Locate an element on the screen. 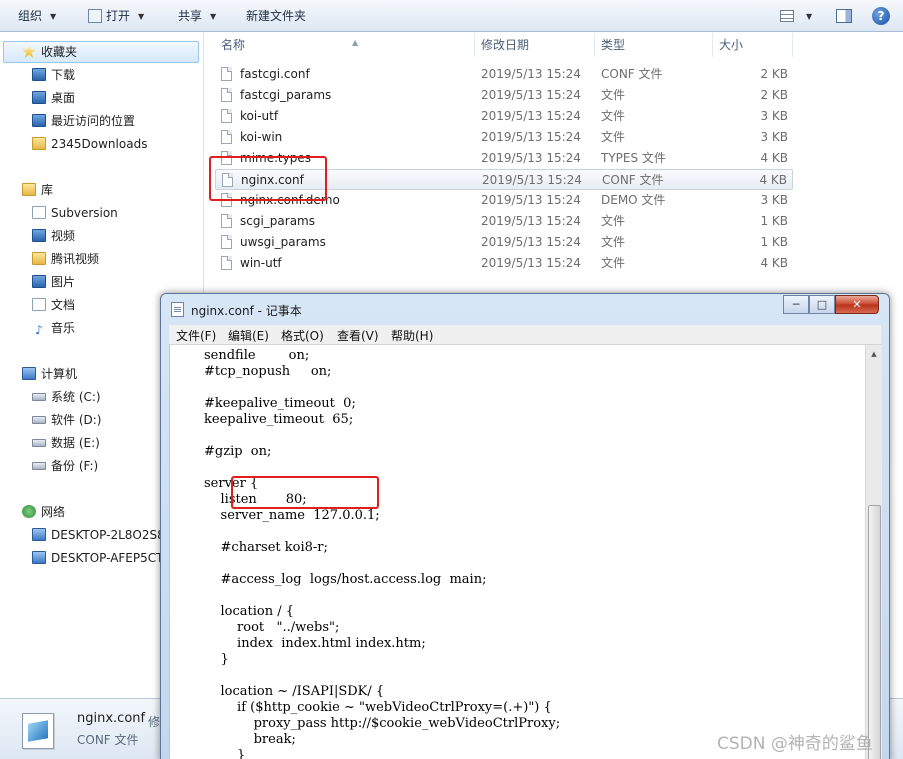 Image resolution: width=903 pixels, height=759 pixels. open-label: 打开 is located at coordinates (118, 16).